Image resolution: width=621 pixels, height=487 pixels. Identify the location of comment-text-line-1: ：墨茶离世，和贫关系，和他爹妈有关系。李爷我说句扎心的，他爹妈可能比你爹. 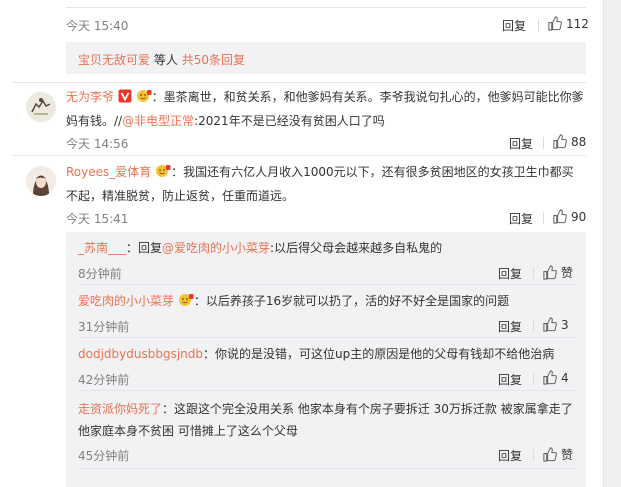
(367, 97).